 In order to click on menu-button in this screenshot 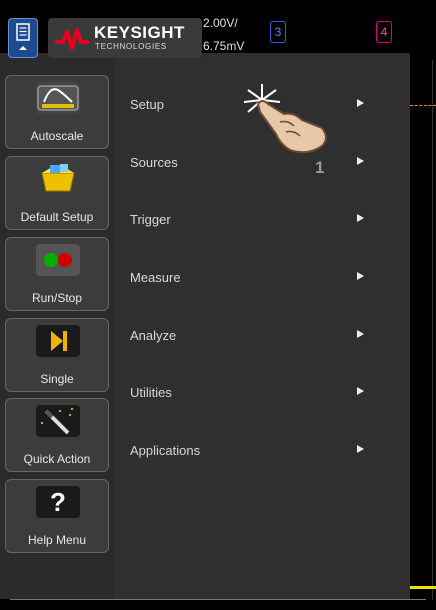, I will do `click(23, 38)`.